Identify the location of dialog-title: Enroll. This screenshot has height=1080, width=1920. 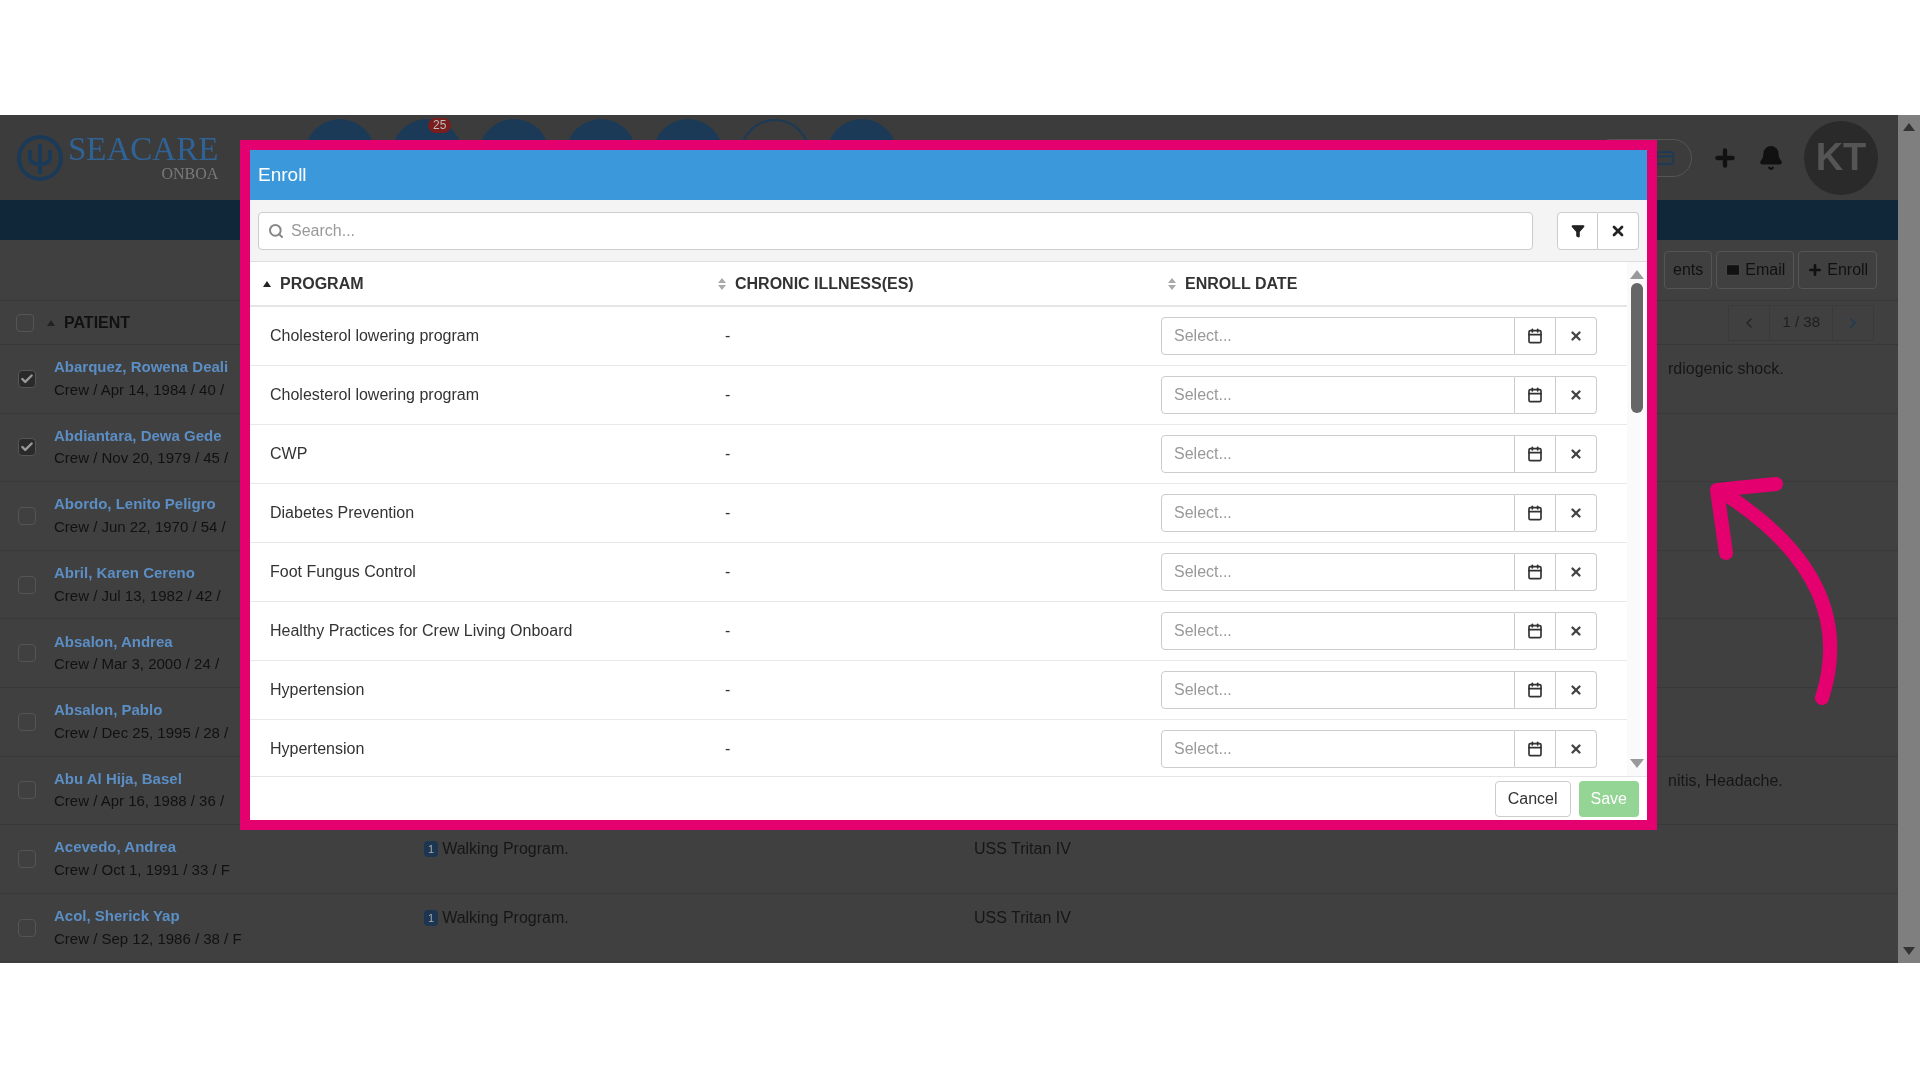
(282, 174).